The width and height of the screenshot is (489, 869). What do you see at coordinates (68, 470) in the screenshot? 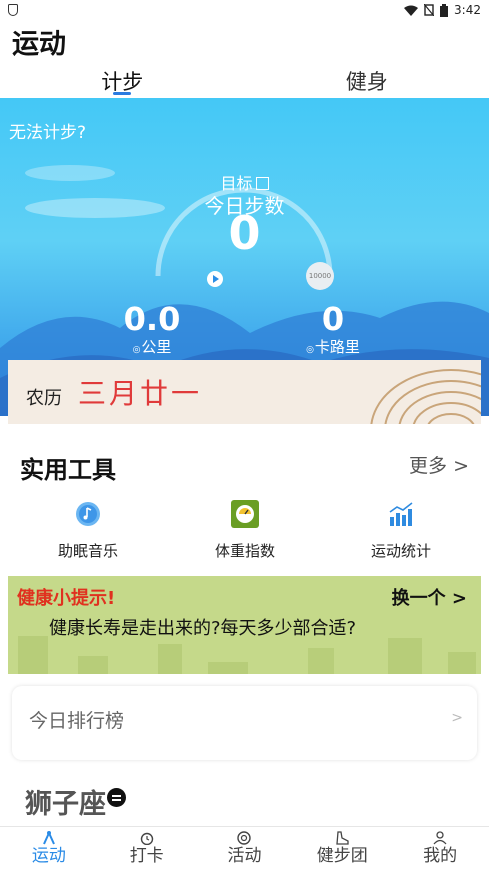
I see `tools-title: 实用工具` at bounding box center [68, 470].